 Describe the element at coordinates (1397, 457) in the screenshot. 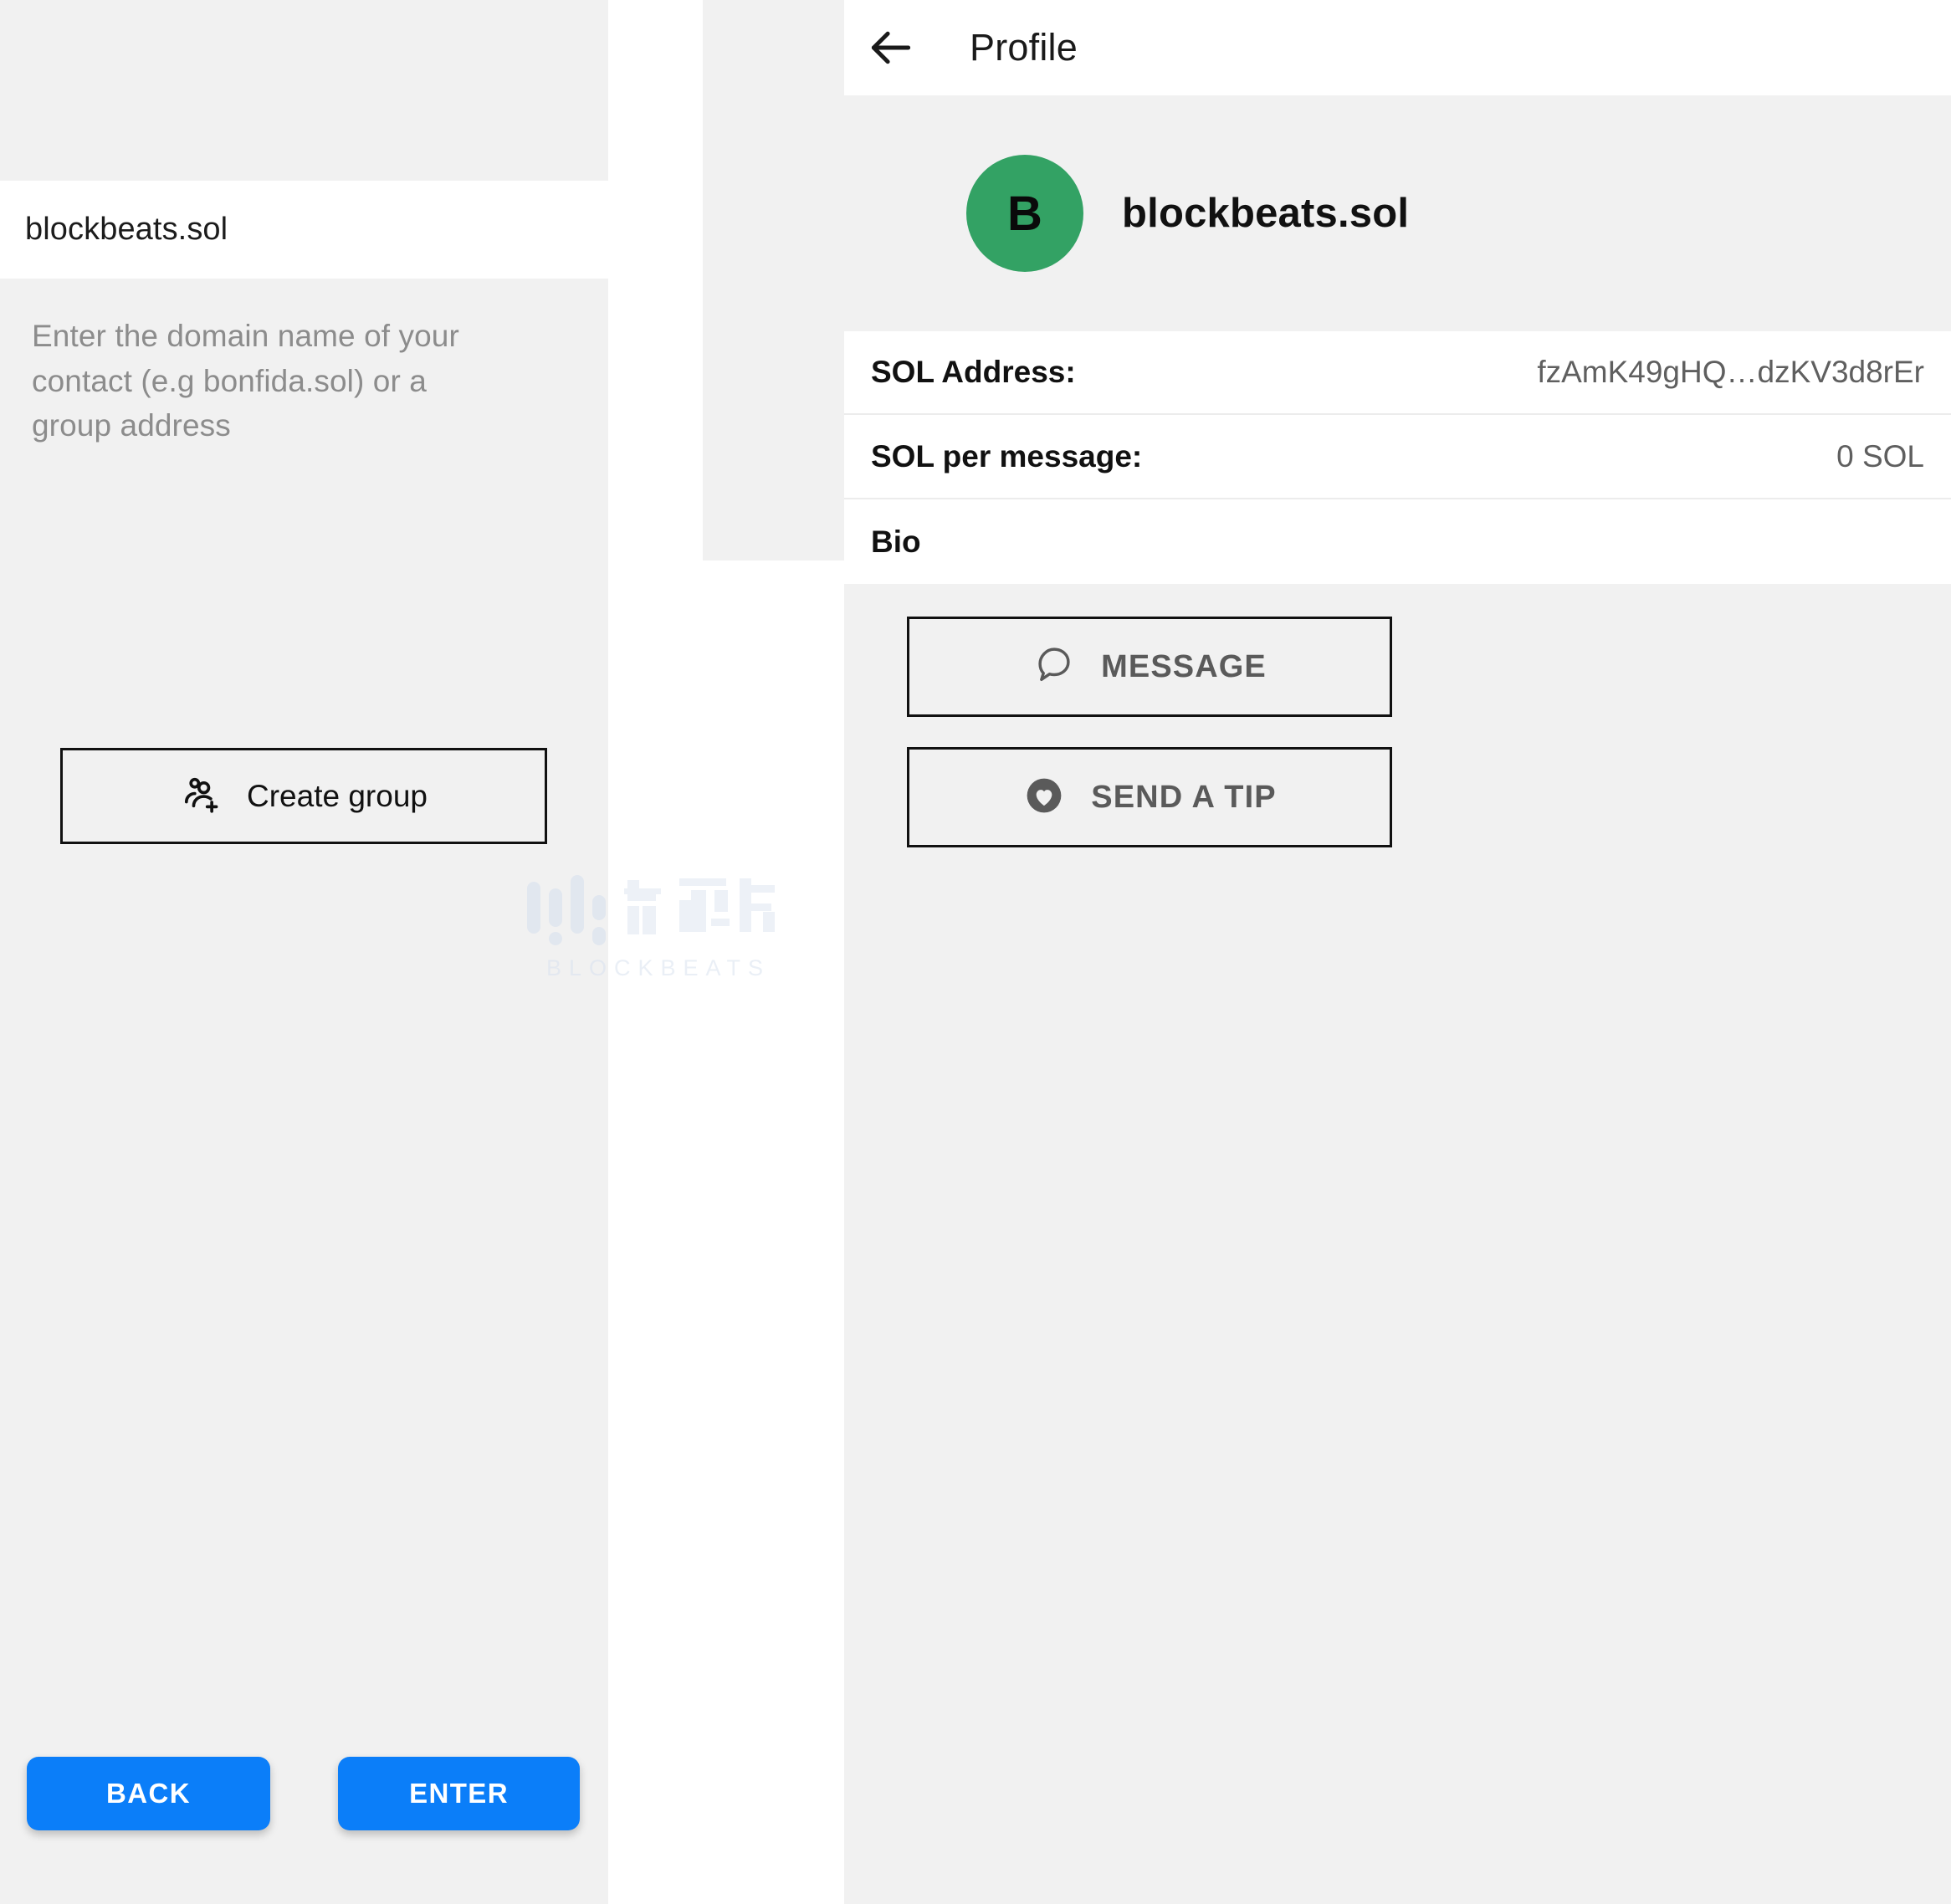

I see `info-row-sol-per-message: SOL per message: 0 SOL` at that location.